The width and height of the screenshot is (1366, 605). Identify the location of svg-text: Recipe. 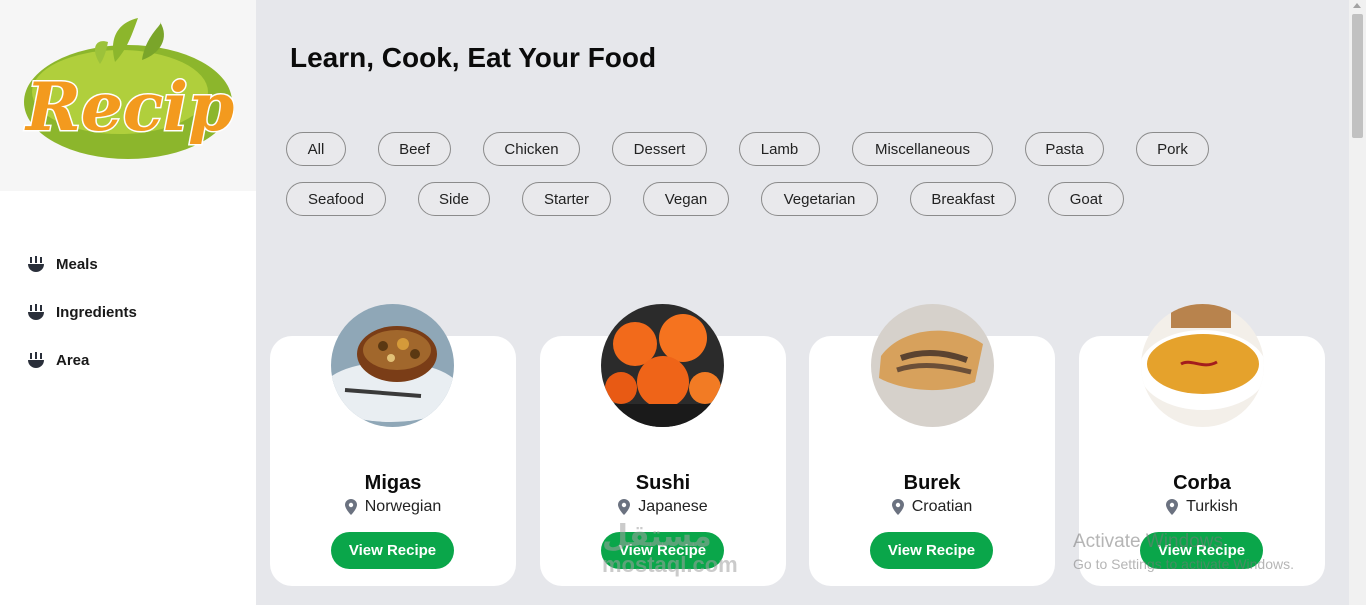
(129, 107).